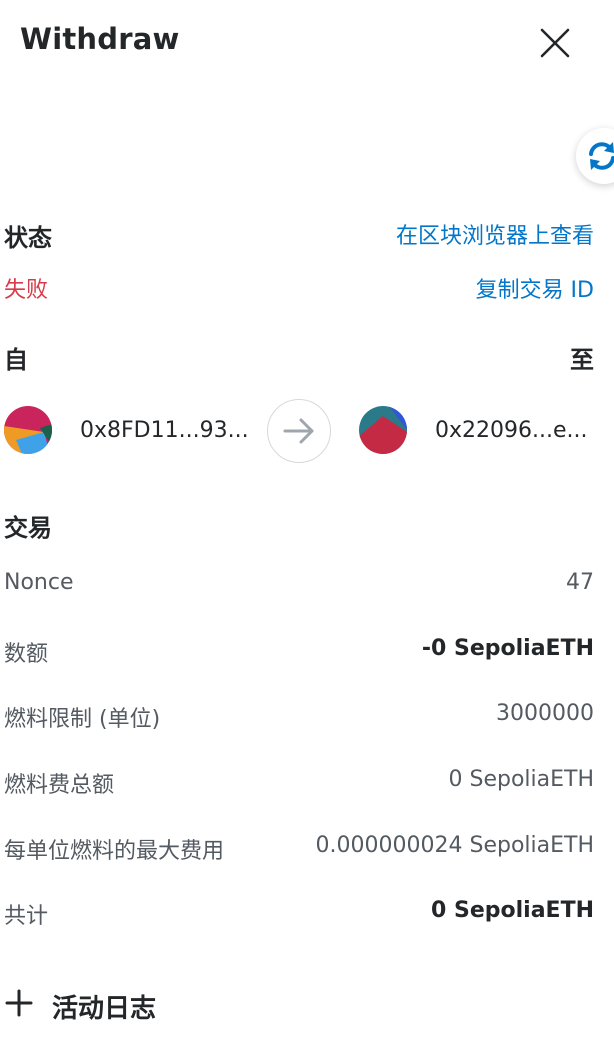 The height and width of the screenshot is (1050, 614). I want to click on tx-row-value: 47, so click(580, 582).